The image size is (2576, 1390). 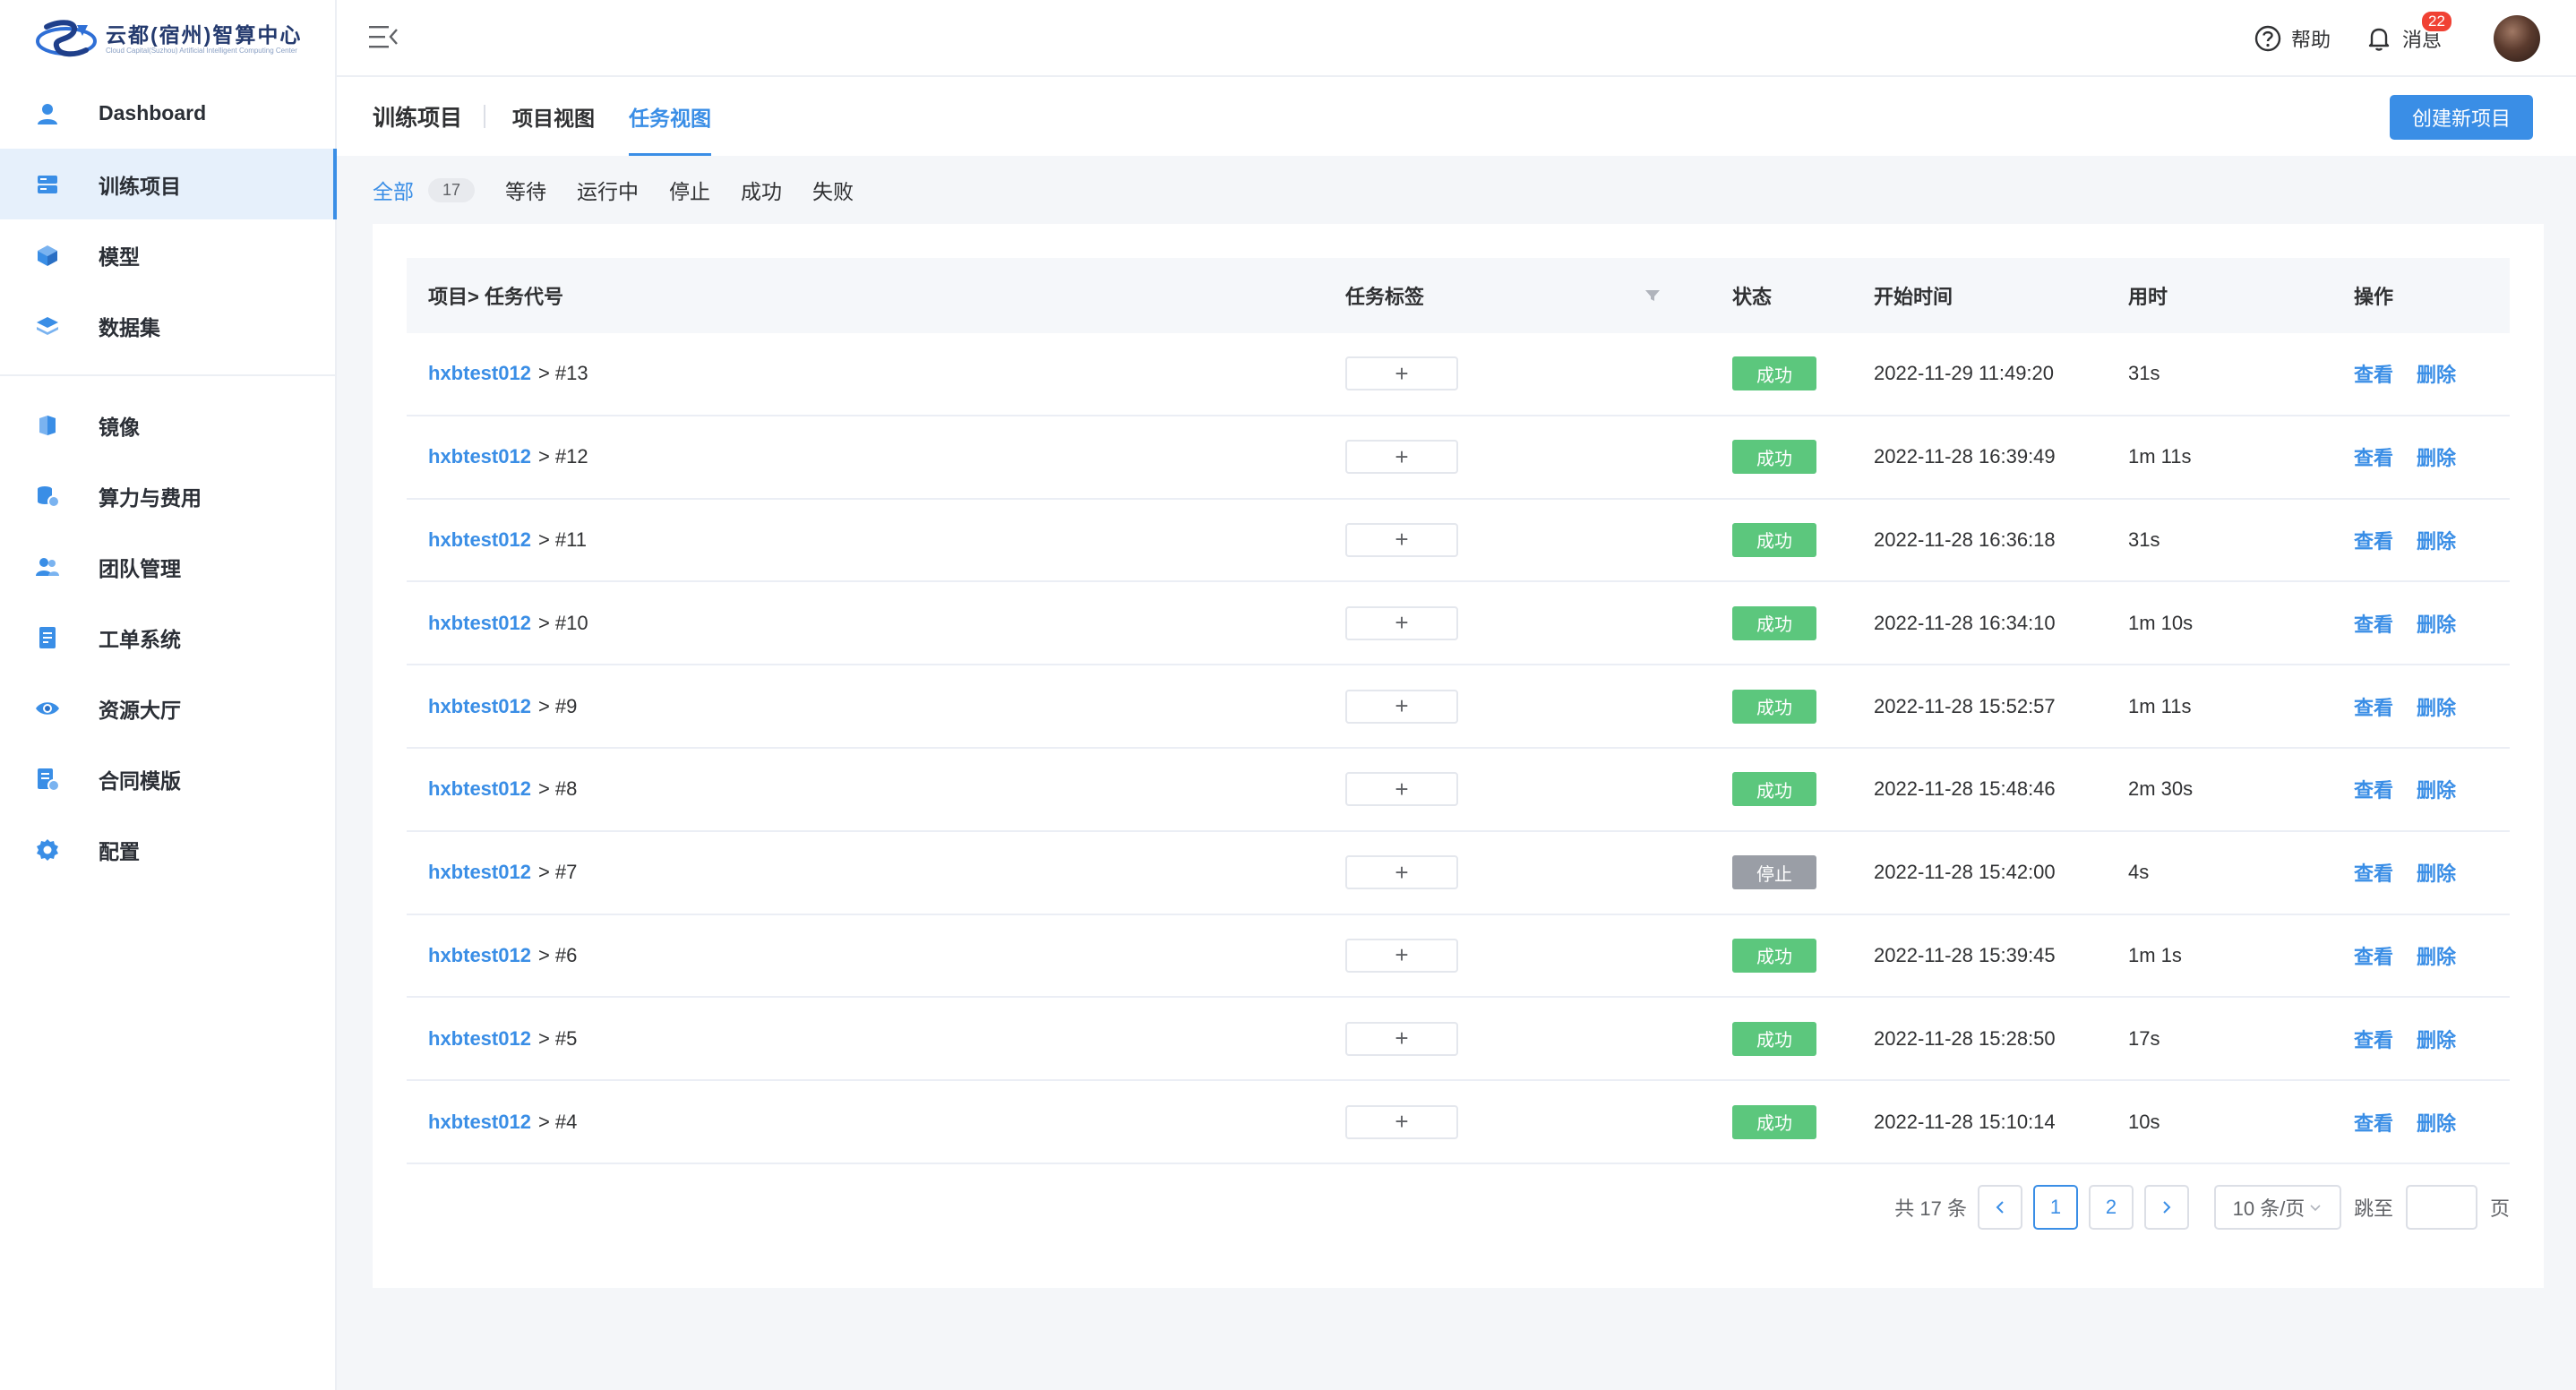 I want to click on sidebar-item-tickets: 工单系统, so click(x=168, y=638).